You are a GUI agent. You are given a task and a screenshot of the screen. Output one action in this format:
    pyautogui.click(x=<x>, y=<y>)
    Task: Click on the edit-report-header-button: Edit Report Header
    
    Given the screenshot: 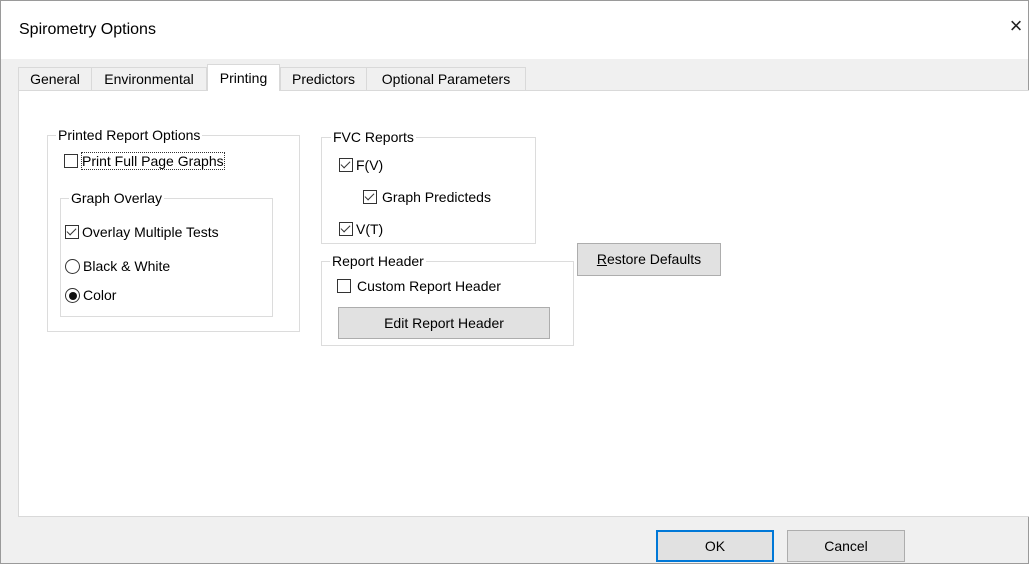 What is the action you would take?
    pyautogui.click(x=444, y=323)
    